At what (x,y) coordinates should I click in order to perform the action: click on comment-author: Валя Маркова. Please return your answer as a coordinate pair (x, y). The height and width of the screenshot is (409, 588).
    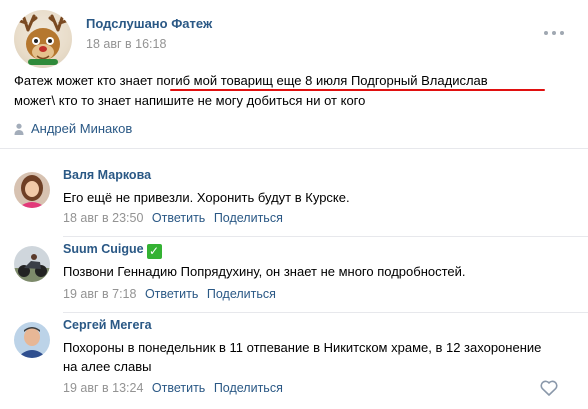
    Looking at the image, I should click on (107, 175).